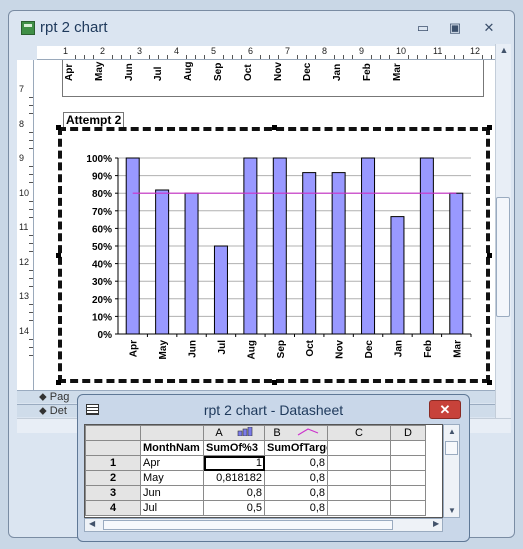  What do you see at coordinates (281, 349) in the screenshot?
I see `x-tick-label: Sep` at bounding box center [281, 349].